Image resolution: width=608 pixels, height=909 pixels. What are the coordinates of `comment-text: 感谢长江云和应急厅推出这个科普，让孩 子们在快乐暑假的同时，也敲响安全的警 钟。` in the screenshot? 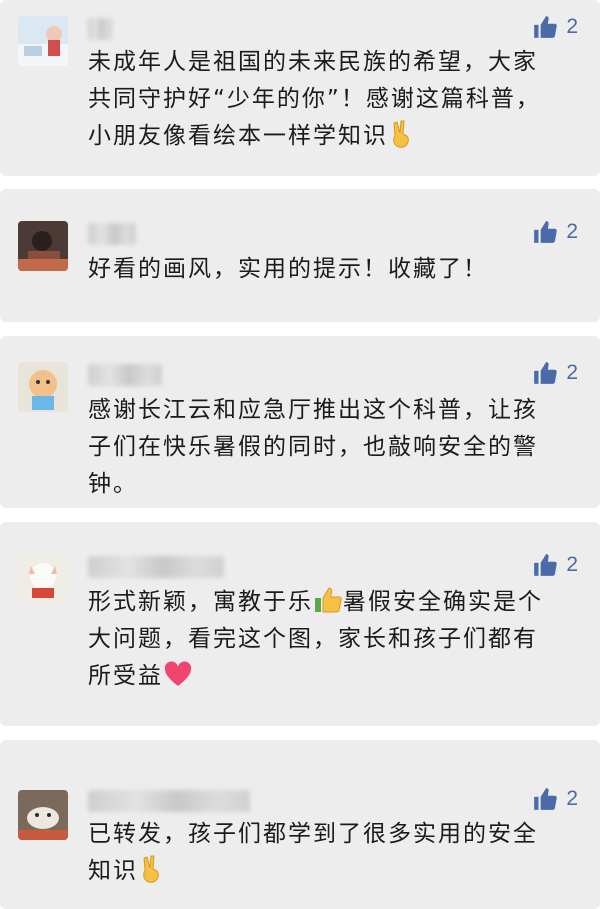 It's located at (313, 447).